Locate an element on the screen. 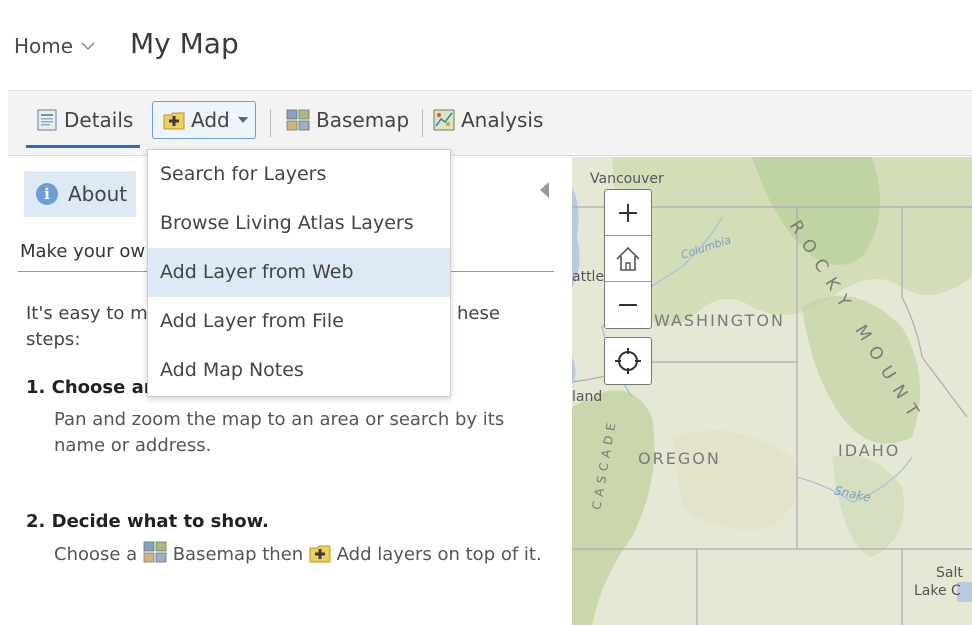  map-label-salt-lake-2: Lake C is located at coordinates (937, 591).